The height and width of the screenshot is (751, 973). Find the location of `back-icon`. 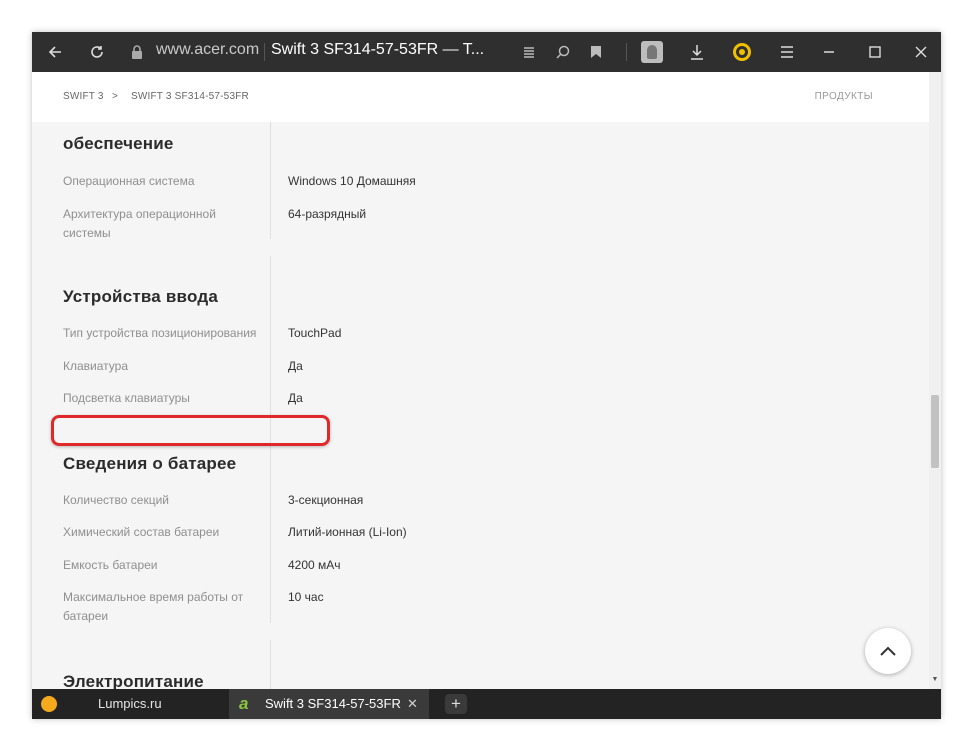

back-icon is located at coordinates (55, 52).